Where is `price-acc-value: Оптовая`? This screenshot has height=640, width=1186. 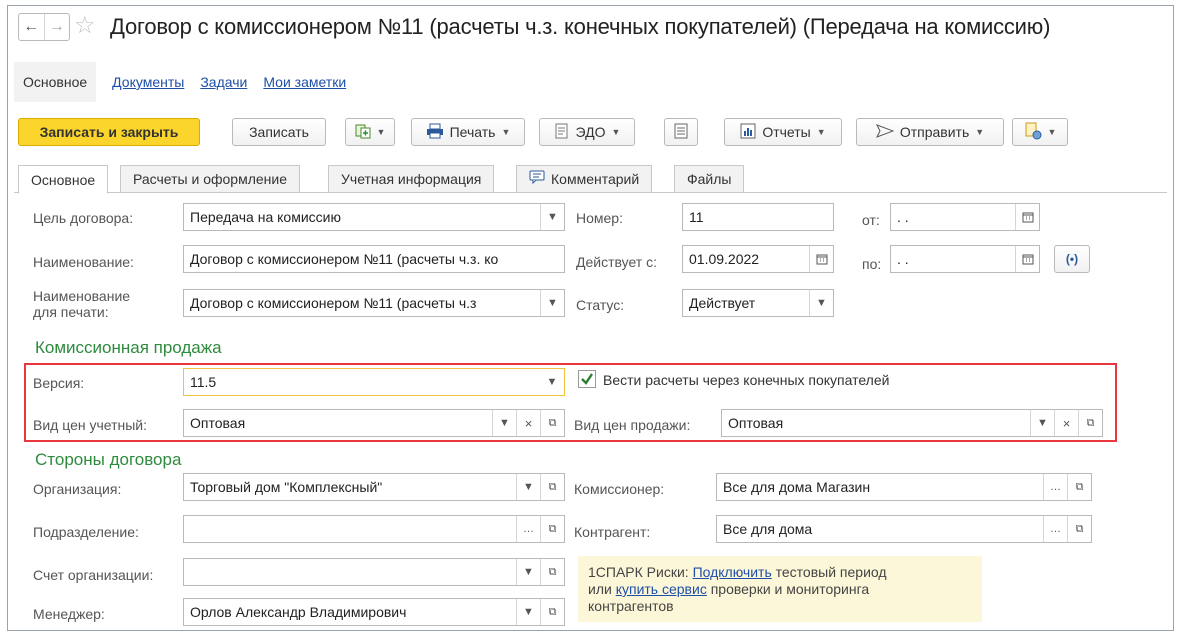 price-acc-value: Оптовая is located at coordinates (218, 423).